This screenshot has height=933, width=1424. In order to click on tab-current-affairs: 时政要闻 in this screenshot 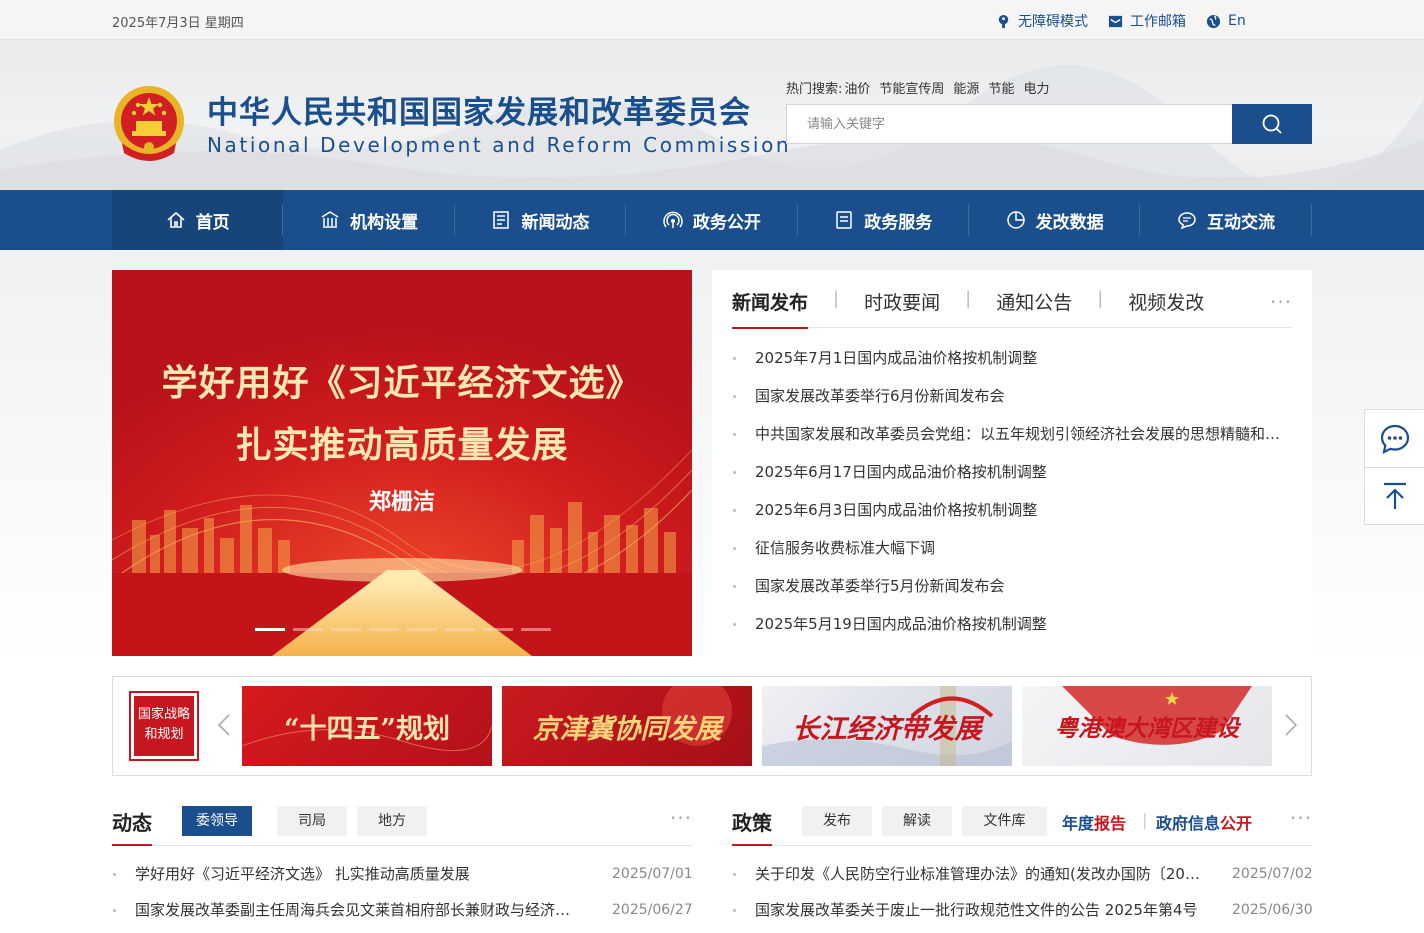, I will do `click(902, 308)`.